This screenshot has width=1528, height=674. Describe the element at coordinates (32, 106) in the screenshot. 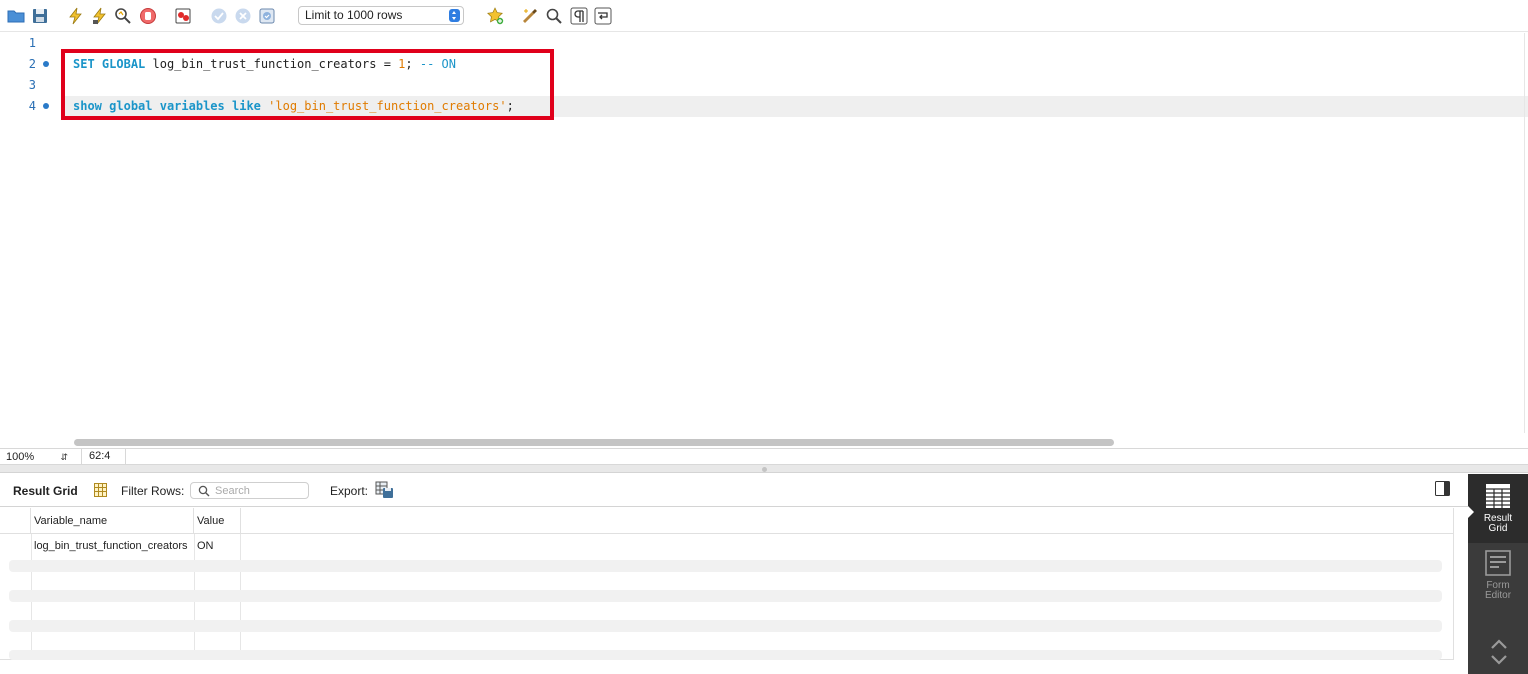

I see `line-number: 4` at that location.